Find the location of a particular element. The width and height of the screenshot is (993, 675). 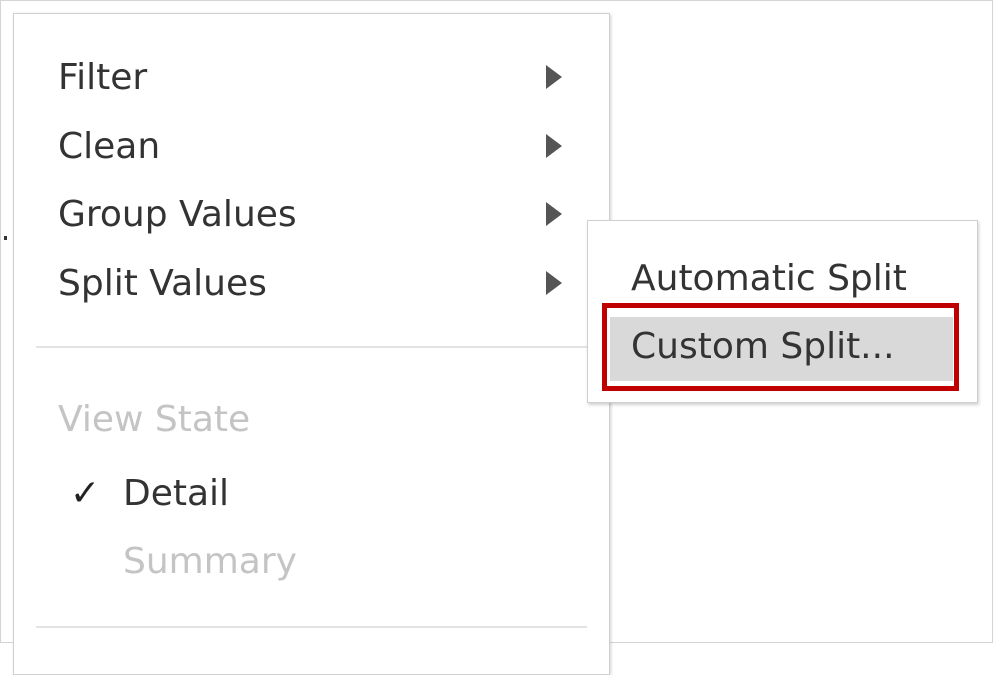

highlight-annotation is located at coordinates (780, 347).